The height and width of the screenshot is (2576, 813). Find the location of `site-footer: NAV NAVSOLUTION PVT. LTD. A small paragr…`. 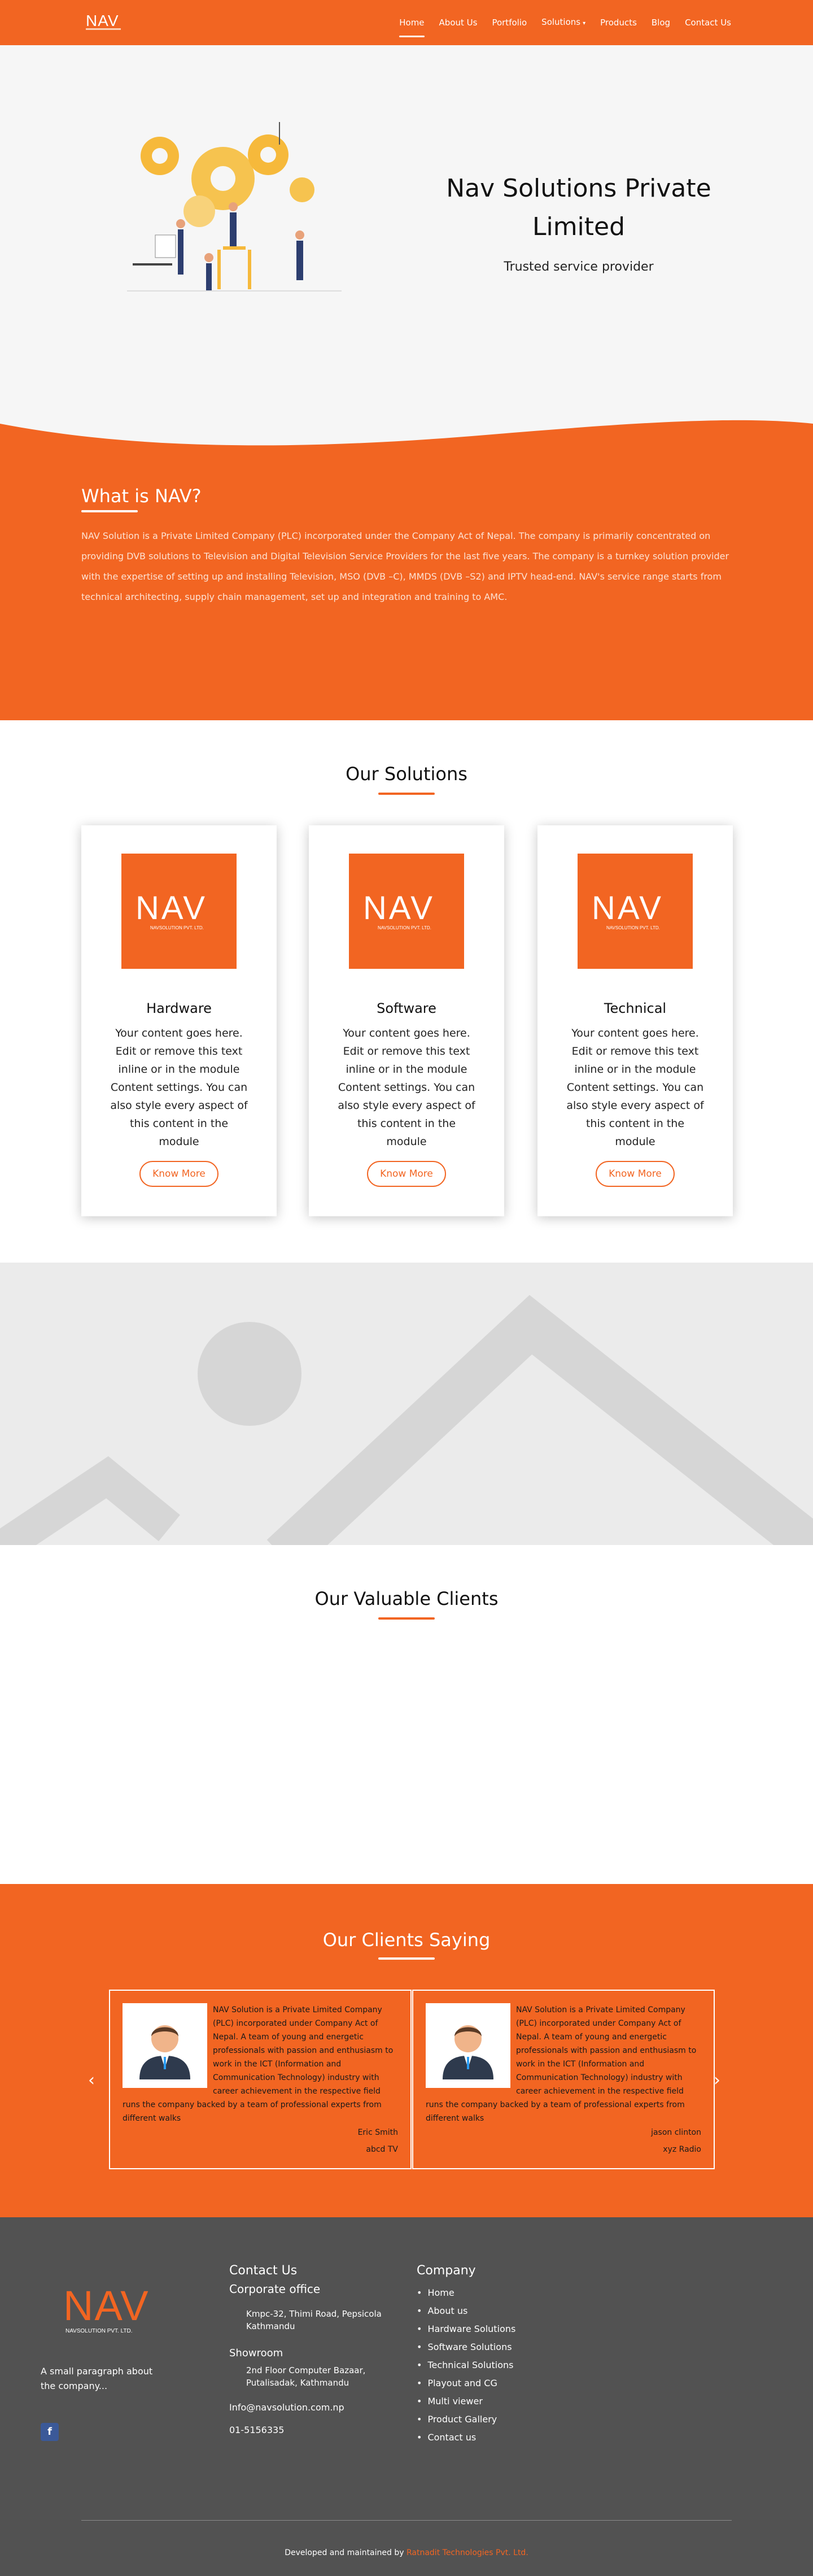

site-footer: NAV NAVSOLUTION PVT. LTD. A small paragr… is located at coordinates (406, 2396).